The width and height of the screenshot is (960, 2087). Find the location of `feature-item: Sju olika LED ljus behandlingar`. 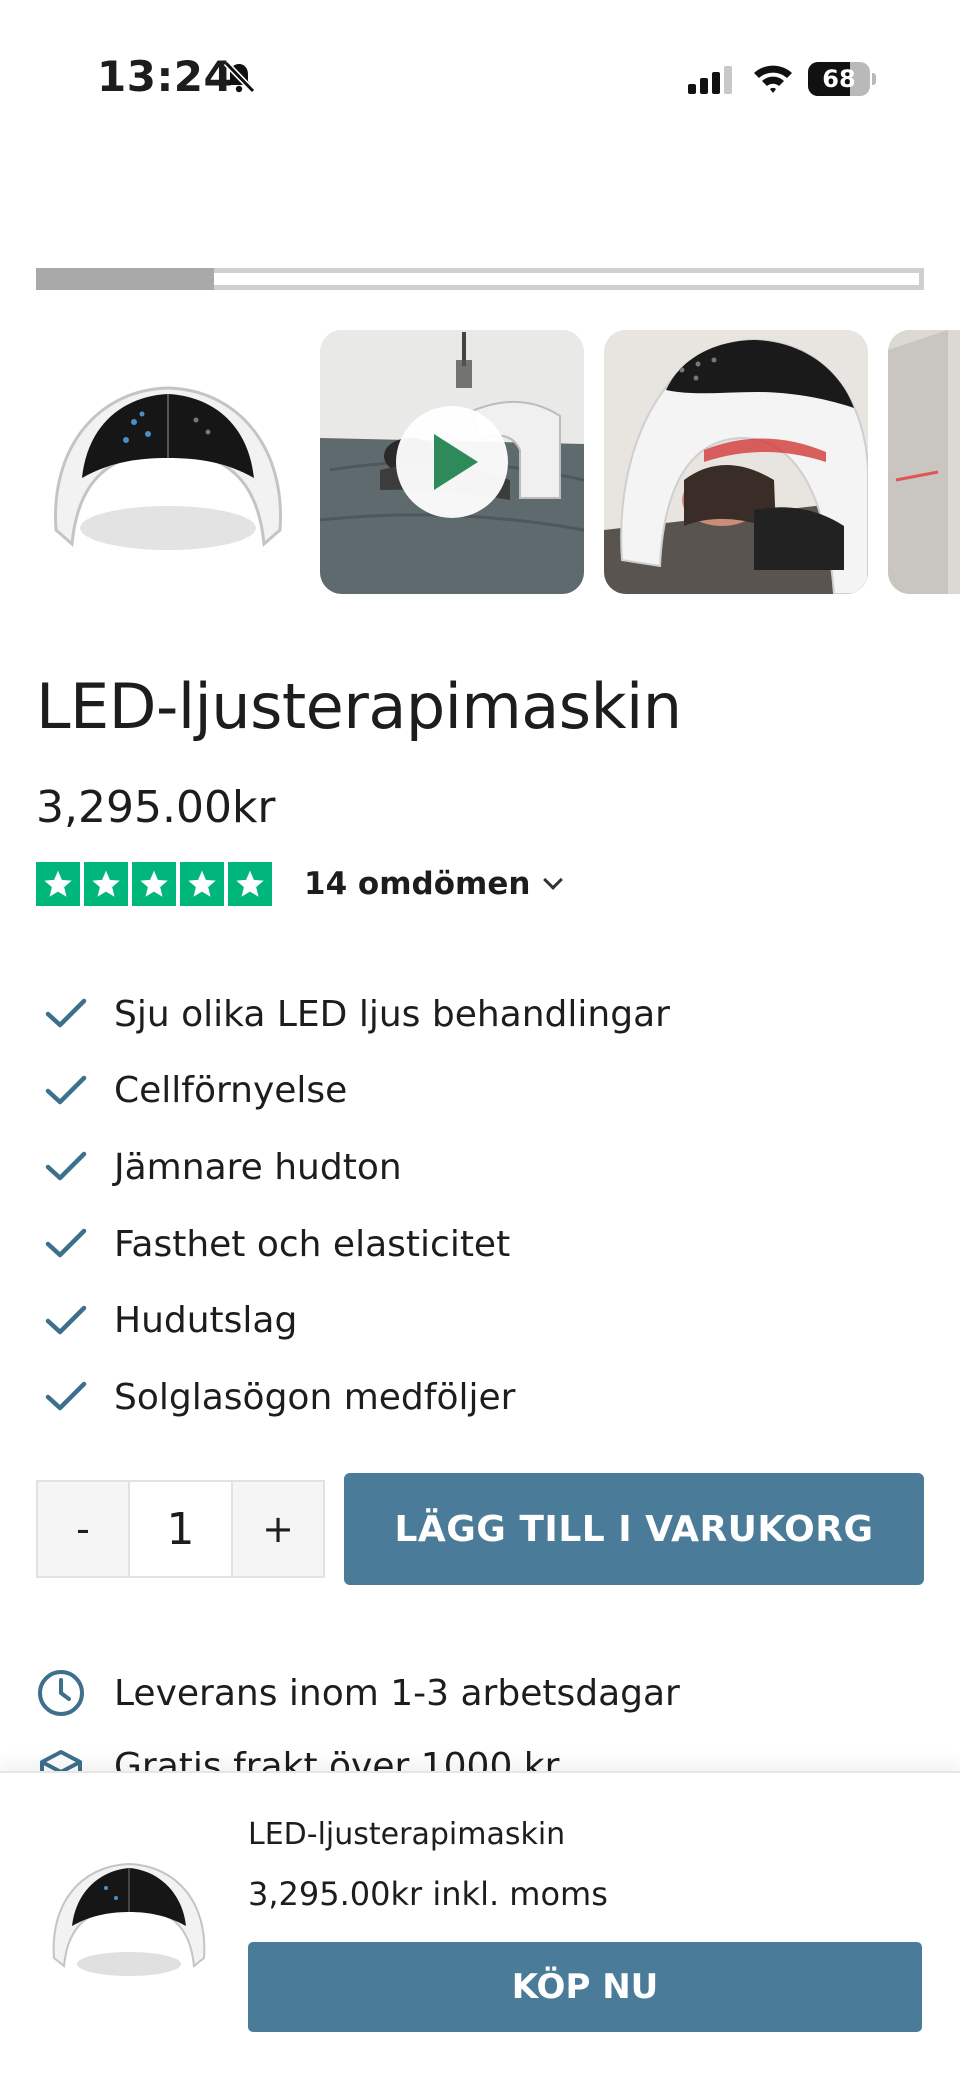

feature-item: Sju olika LED ljus behandlingar is located at coordinates (480, 1014).